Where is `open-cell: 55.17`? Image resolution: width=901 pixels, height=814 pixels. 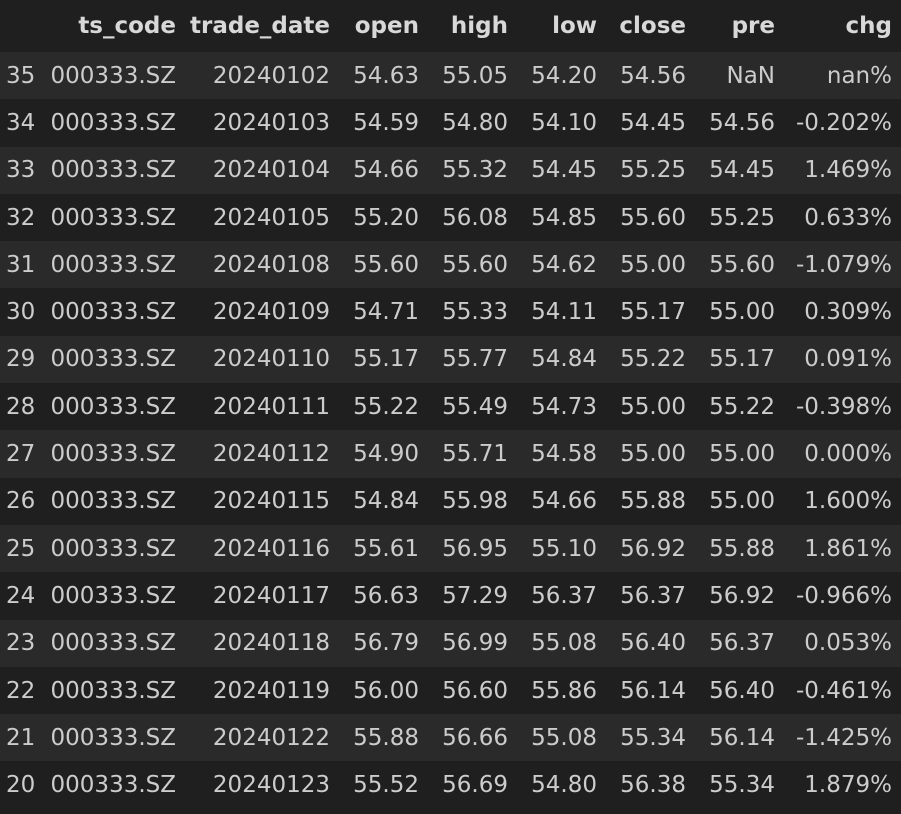
open-cell: 55.17 is located at coordinates (383, 359).